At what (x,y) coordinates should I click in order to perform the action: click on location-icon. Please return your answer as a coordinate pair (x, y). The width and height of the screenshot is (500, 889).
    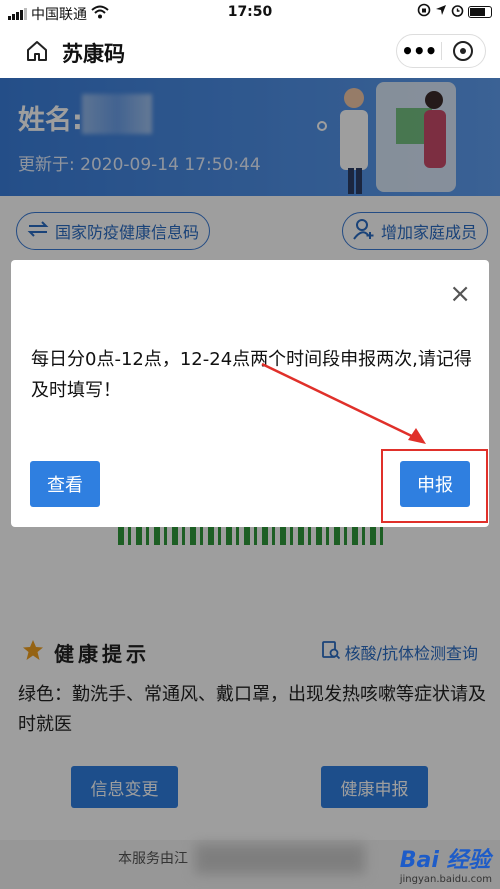
    Looking at the image, I should click on (441, 12).